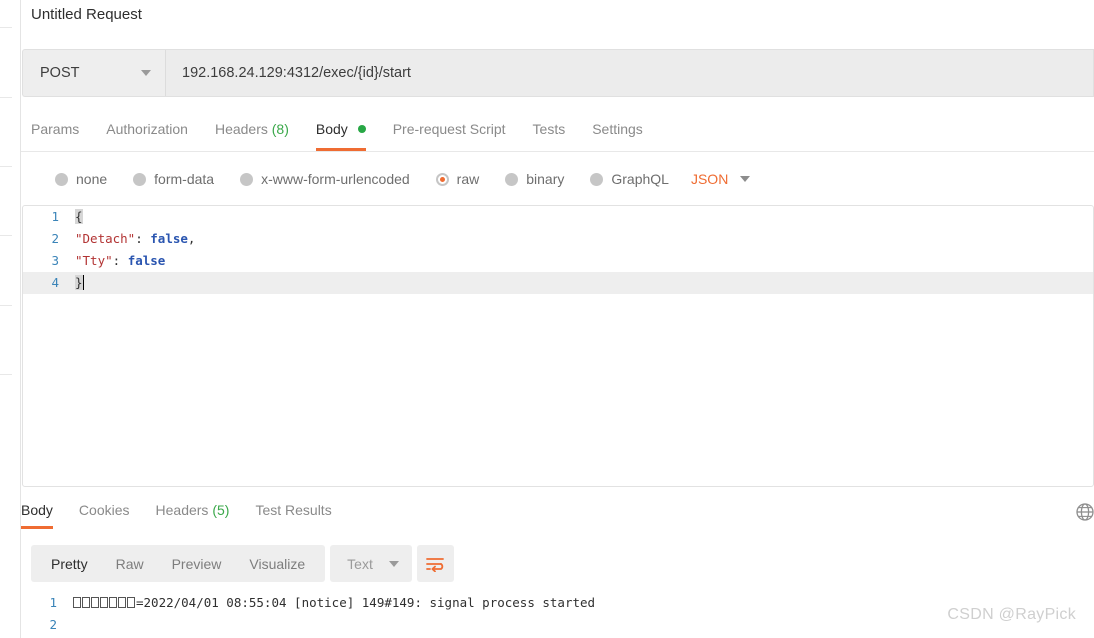  I want to click on code-line: 1 {, so click(558, 217).